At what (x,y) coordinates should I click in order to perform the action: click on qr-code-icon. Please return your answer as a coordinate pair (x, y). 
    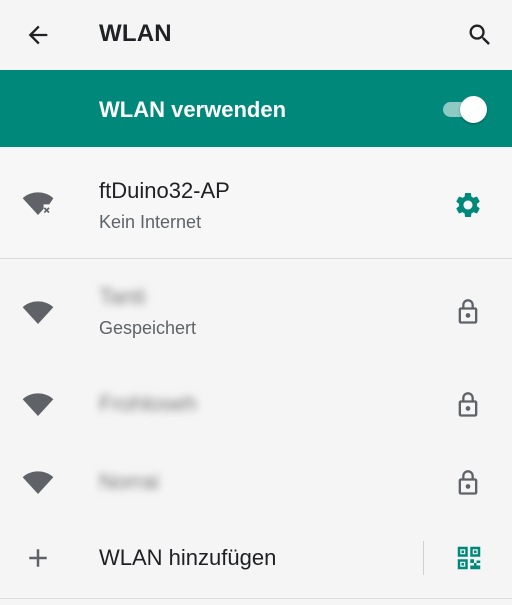
    Looking at the image, I should click on (469, 558).